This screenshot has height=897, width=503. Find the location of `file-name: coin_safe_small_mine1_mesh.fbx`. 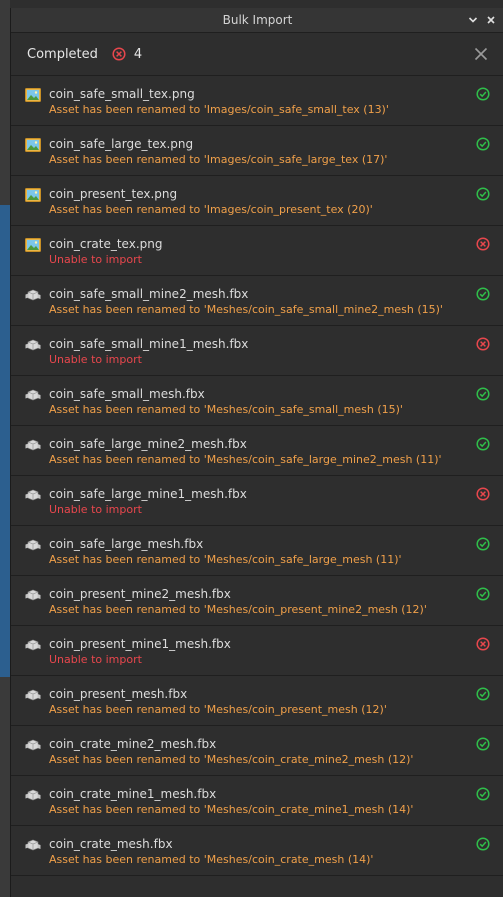

file-name: coin_safe_small_mine1_mesh.fbx is located at coordinates (149, 344).